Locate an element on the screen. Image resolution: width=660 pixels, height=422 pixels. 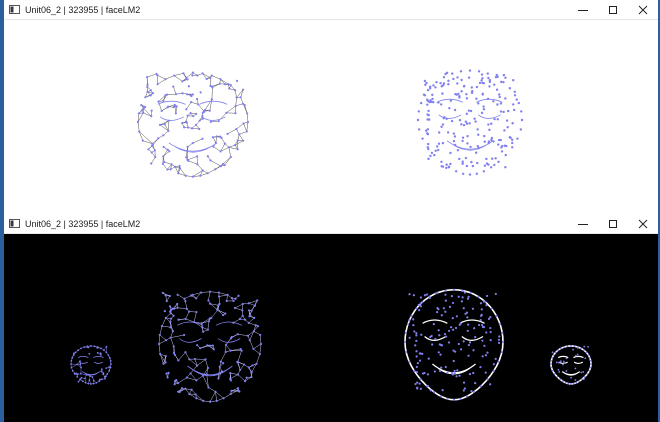
face-mesh-points is located at coordinates (470, 122).